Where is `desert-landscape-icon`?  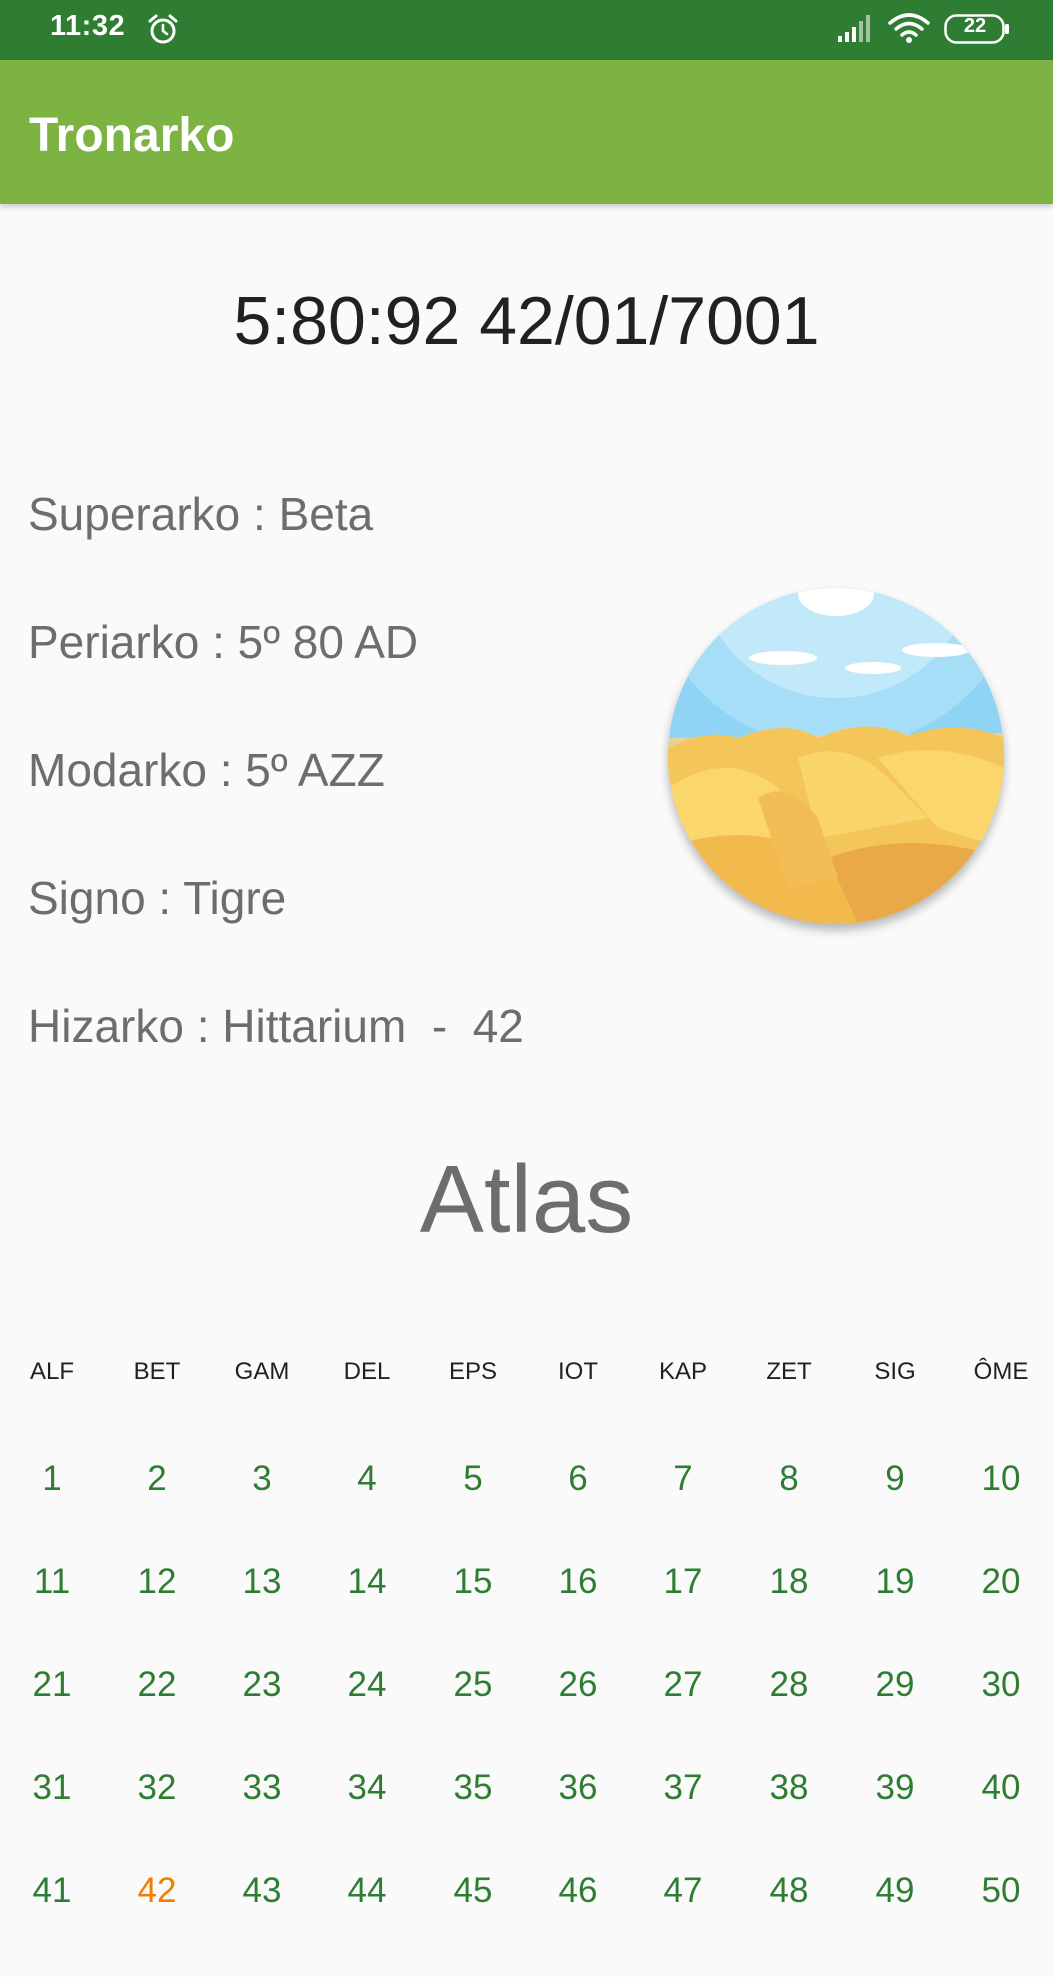 desert-landscape-icon is located at coordinates (836, 756).